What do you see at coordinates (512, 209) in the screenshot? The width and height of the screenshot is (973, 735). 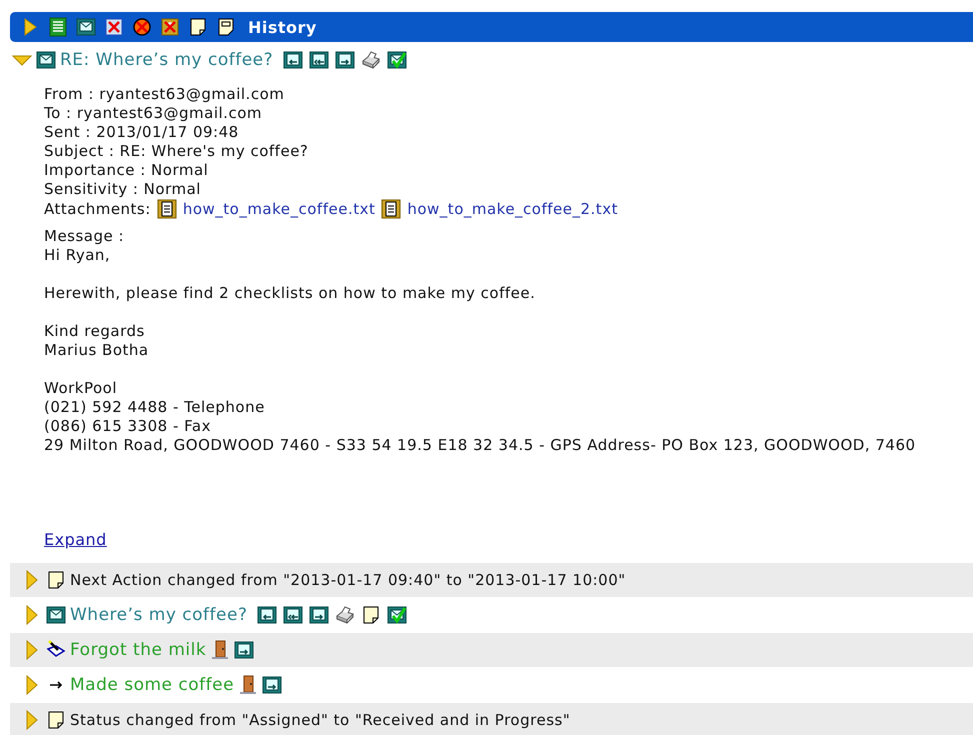 I see `attachment-link: how_to_make_coffee_2.txt` at bounding box center [512, 209].